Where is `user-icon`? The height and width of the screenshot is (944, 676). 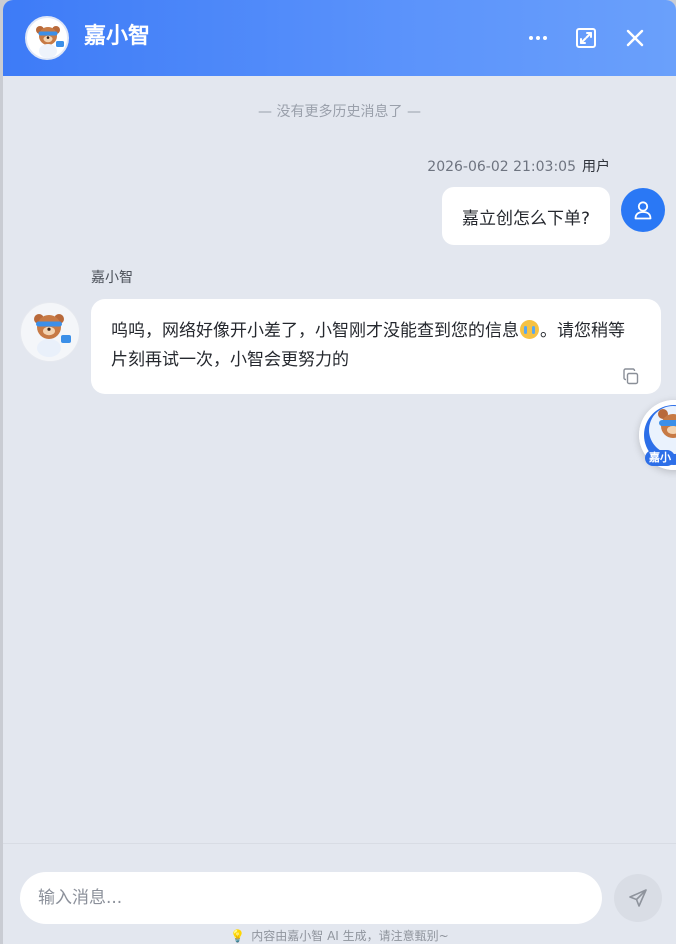
user-icon is located at coordinates (643, 210).